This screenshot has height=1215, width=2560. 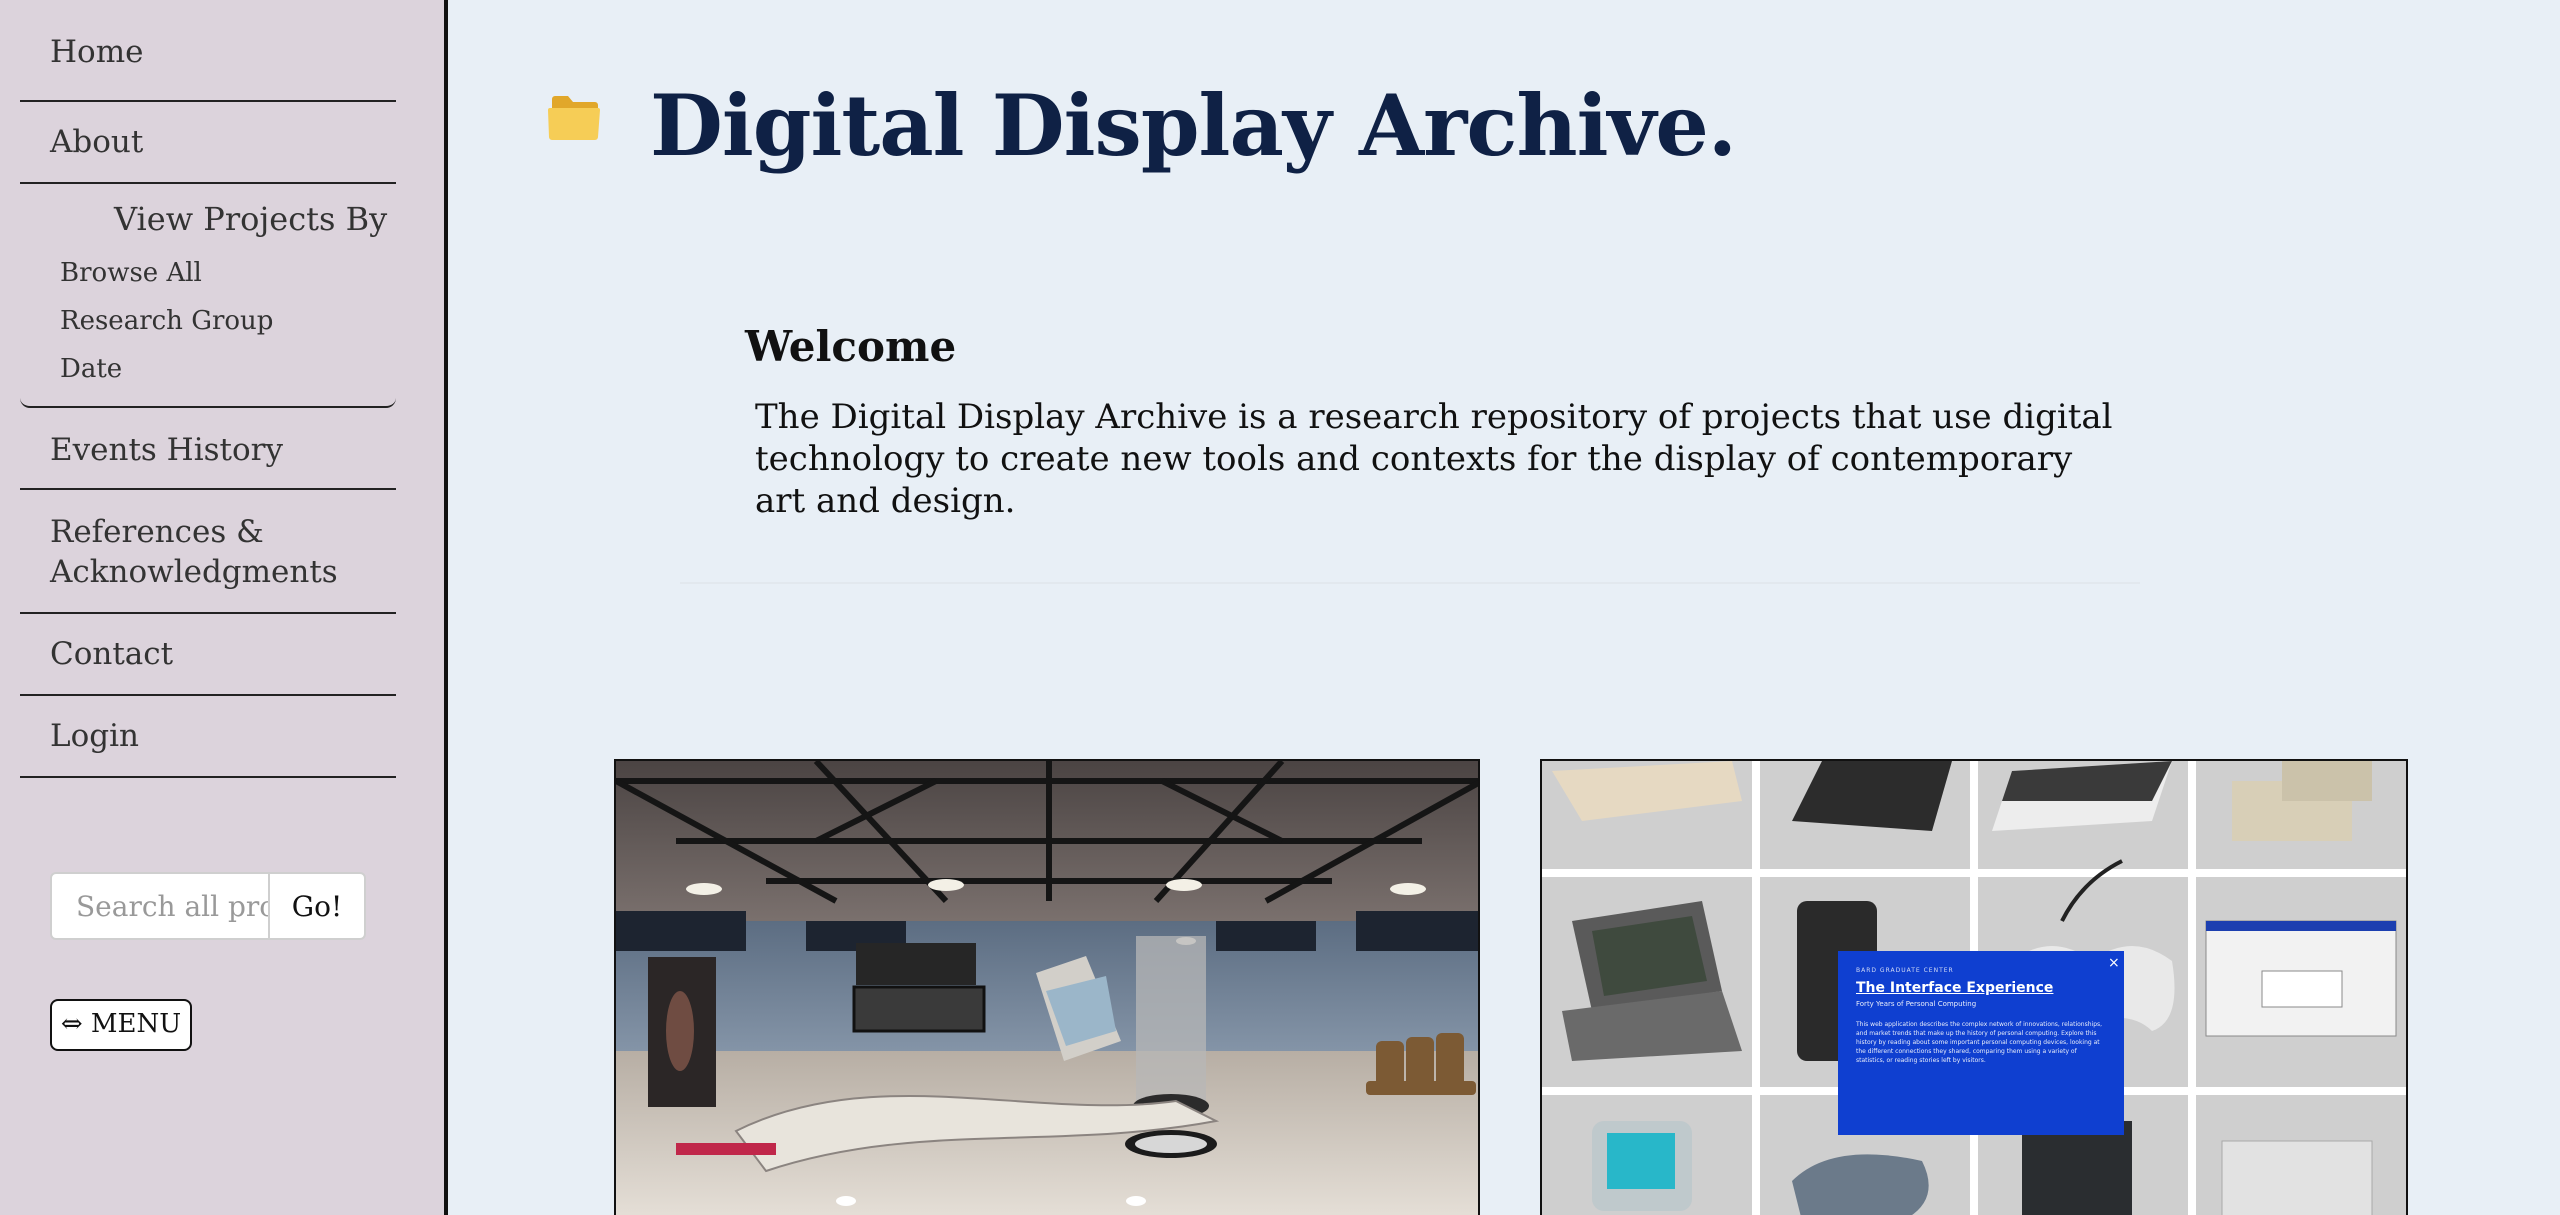 What do you see at coordinates (1905, 970) in the screenshot?
I see `popup-kicker: BARD GRADUATE CENTER` at bounding box center [1905, 970].